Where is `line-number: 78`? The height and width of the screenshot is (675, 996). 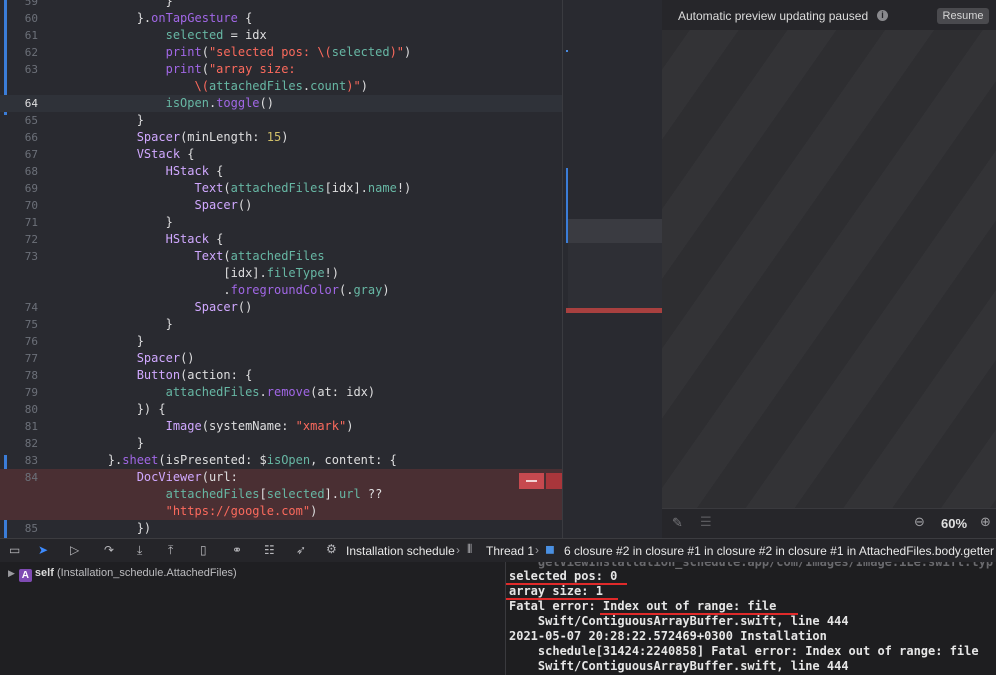 line-number: 78 is located at coordinates (31, 375).